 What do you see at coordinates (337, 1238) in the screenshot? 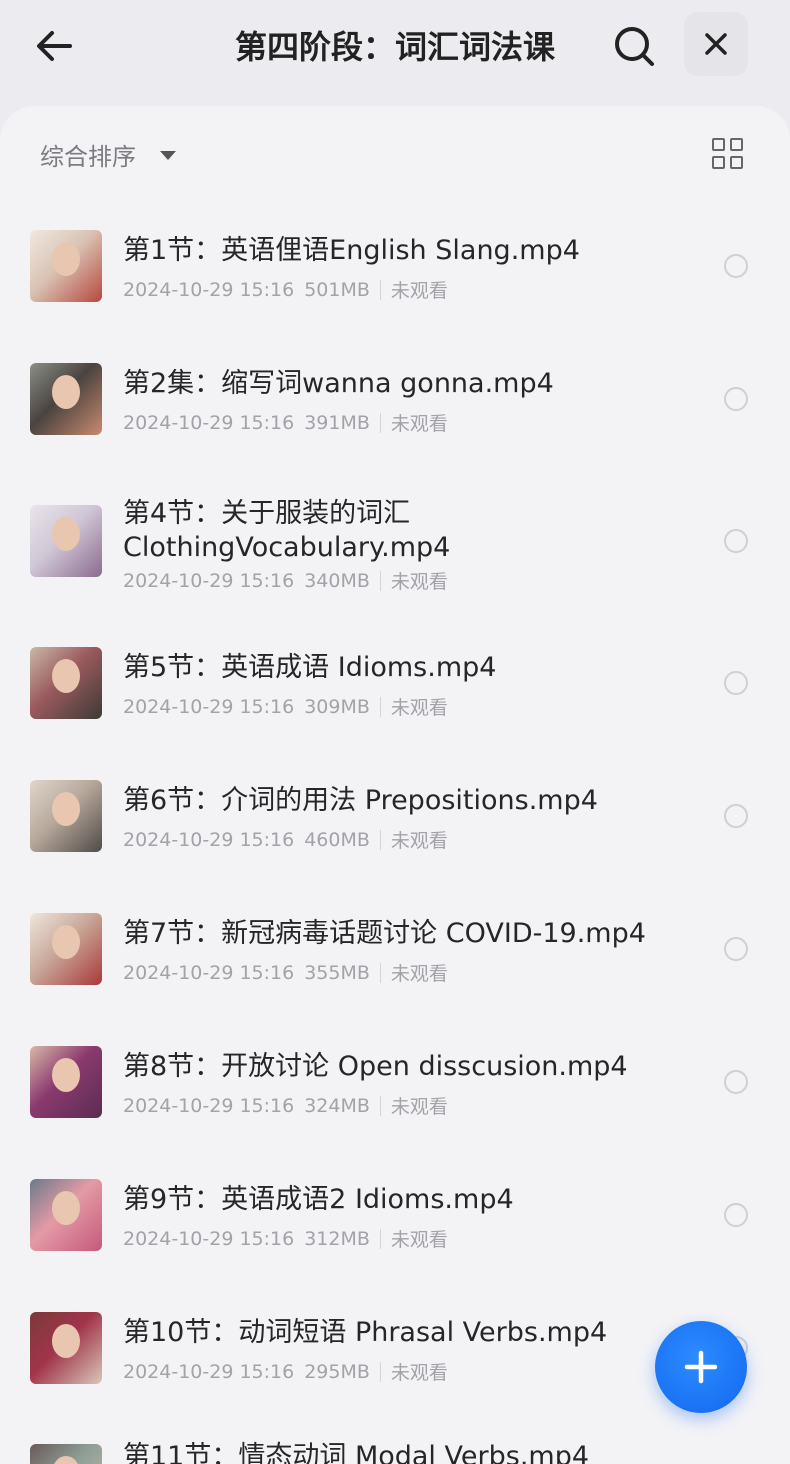
I see `file-size: 312MB` at bounding box center [337, 1238].